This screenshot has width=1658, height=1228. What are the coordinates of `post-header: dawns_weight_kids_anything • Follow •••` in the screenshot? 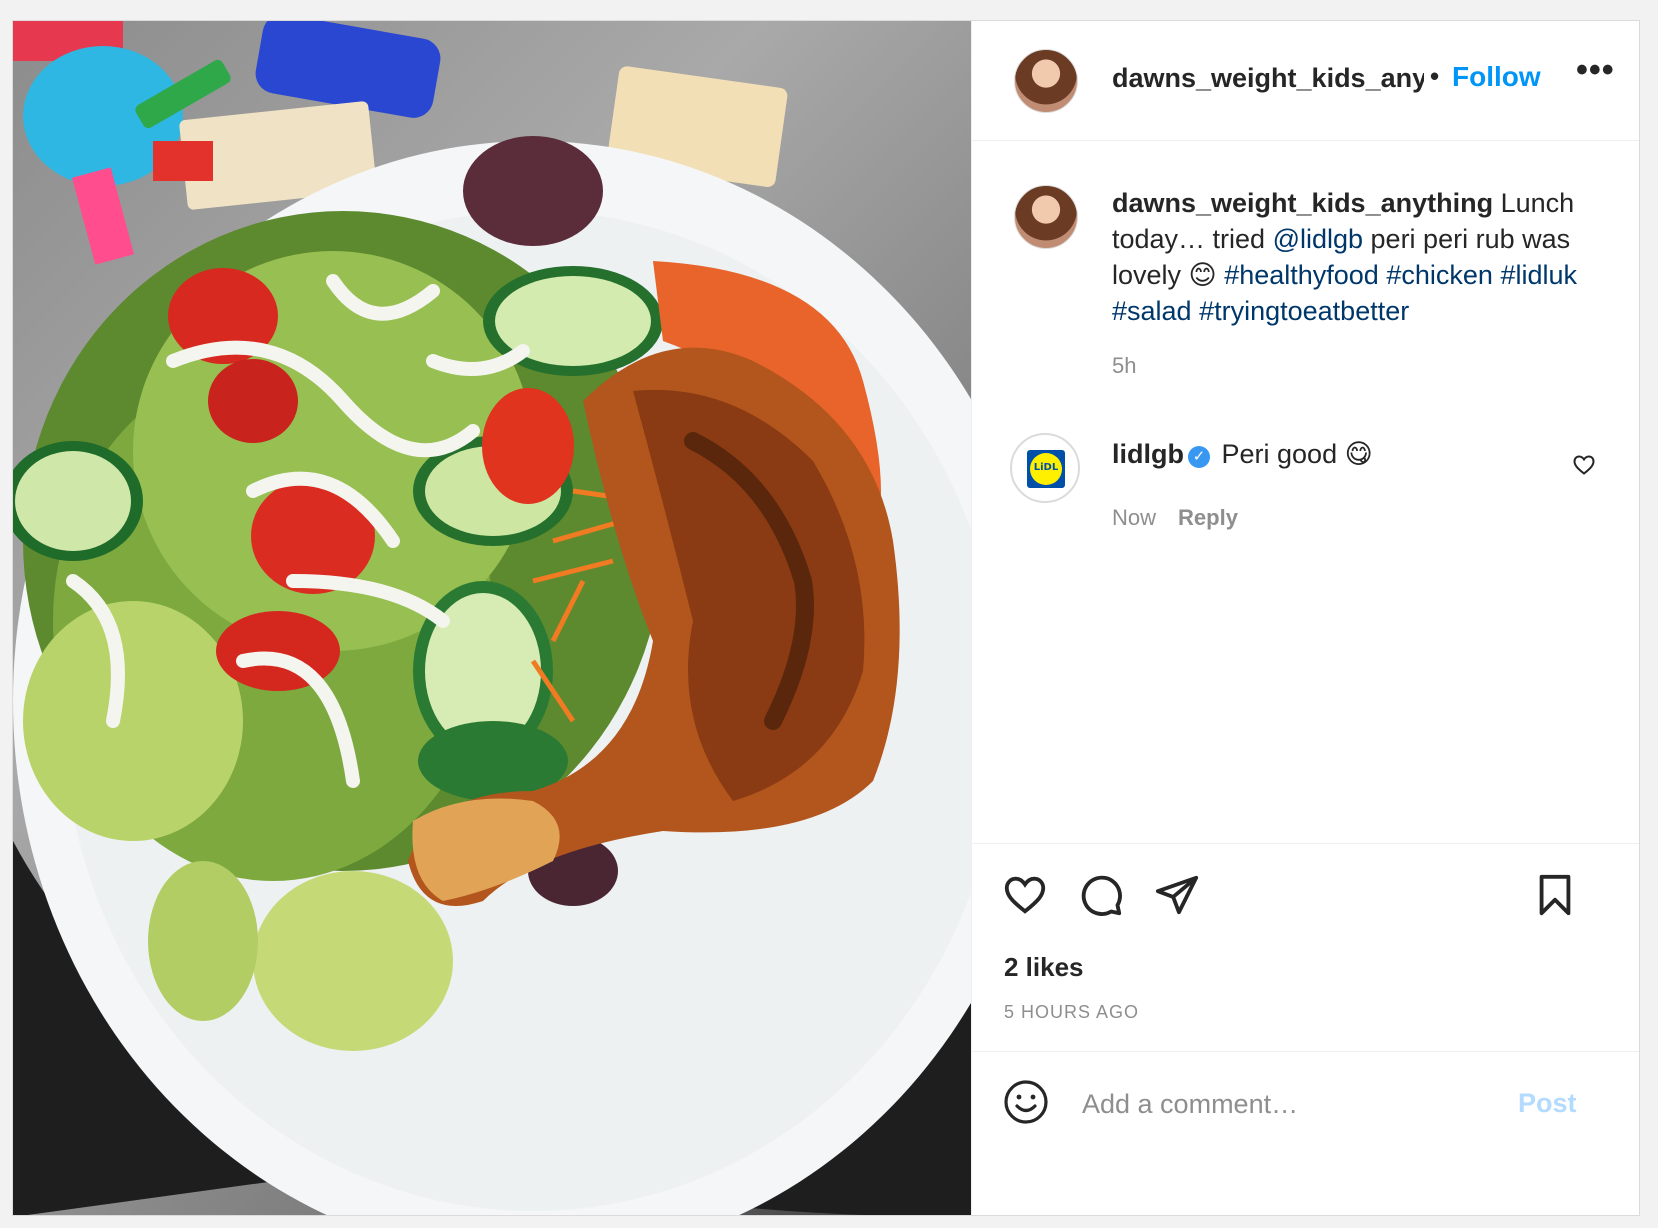 It's located at (1305, 81).